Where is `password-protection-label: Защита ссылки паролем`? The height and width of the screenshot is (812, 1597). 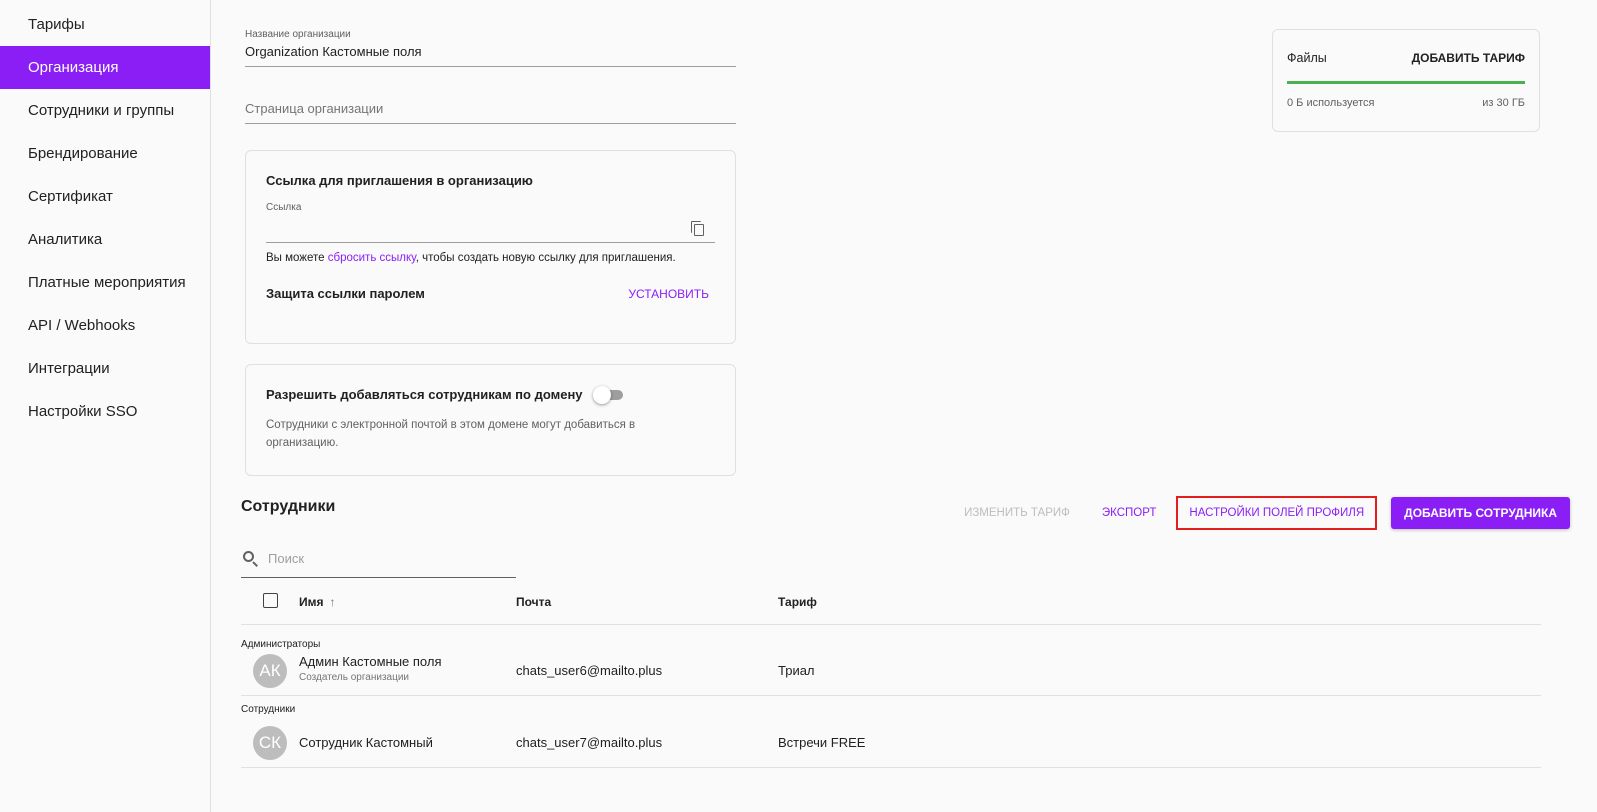
password-protection-label: Защита ссылки паролем is located at coordinates (345, 293).